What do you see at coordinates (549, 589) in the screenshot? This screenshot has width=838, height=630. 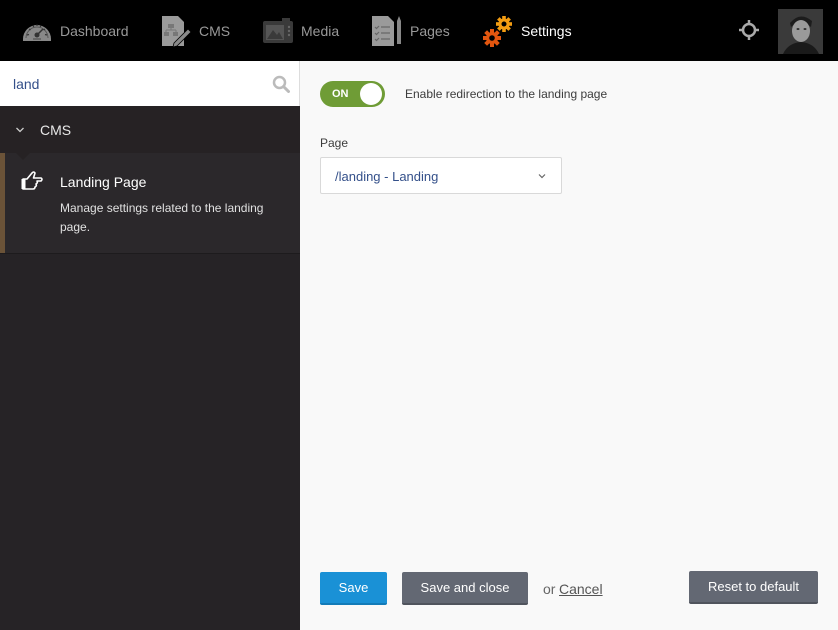 I see `or-text: or` at bounding box center [549, 589].